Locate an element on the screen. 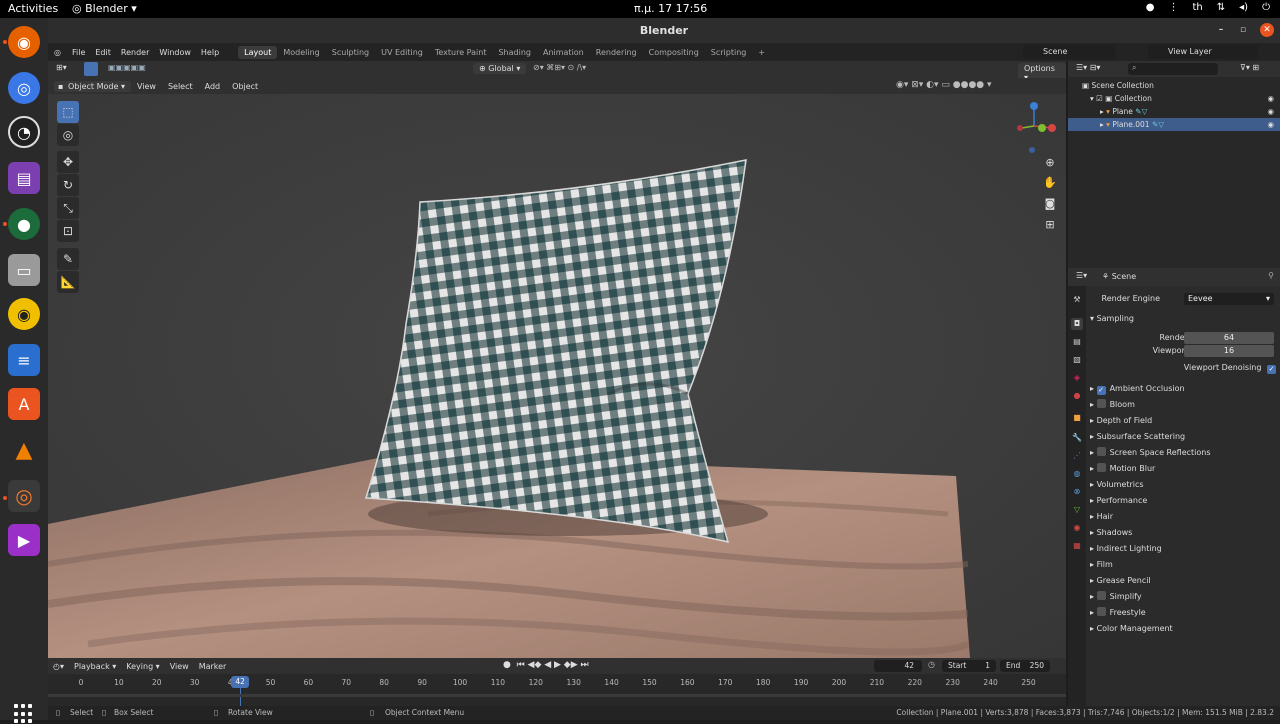 Image resolution: width=1280 pixels, height=724 pixels. data-tab-icon: ▽ is located at coordinates (1077, 510).